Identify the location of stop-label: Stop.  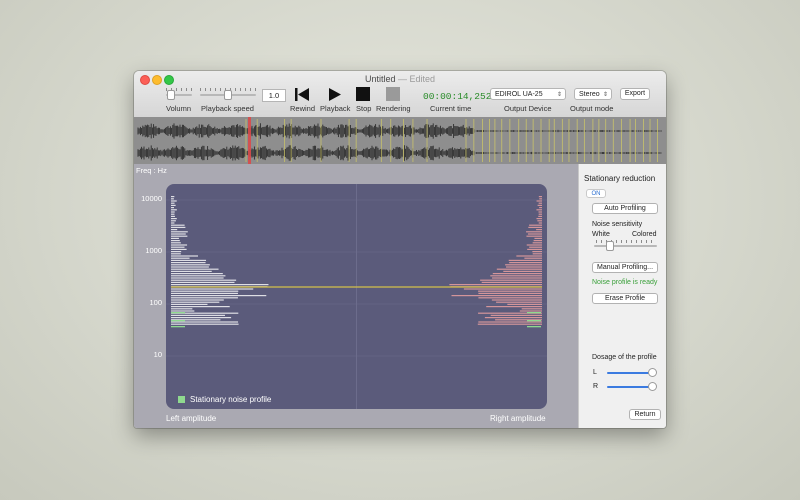
(364, 108).